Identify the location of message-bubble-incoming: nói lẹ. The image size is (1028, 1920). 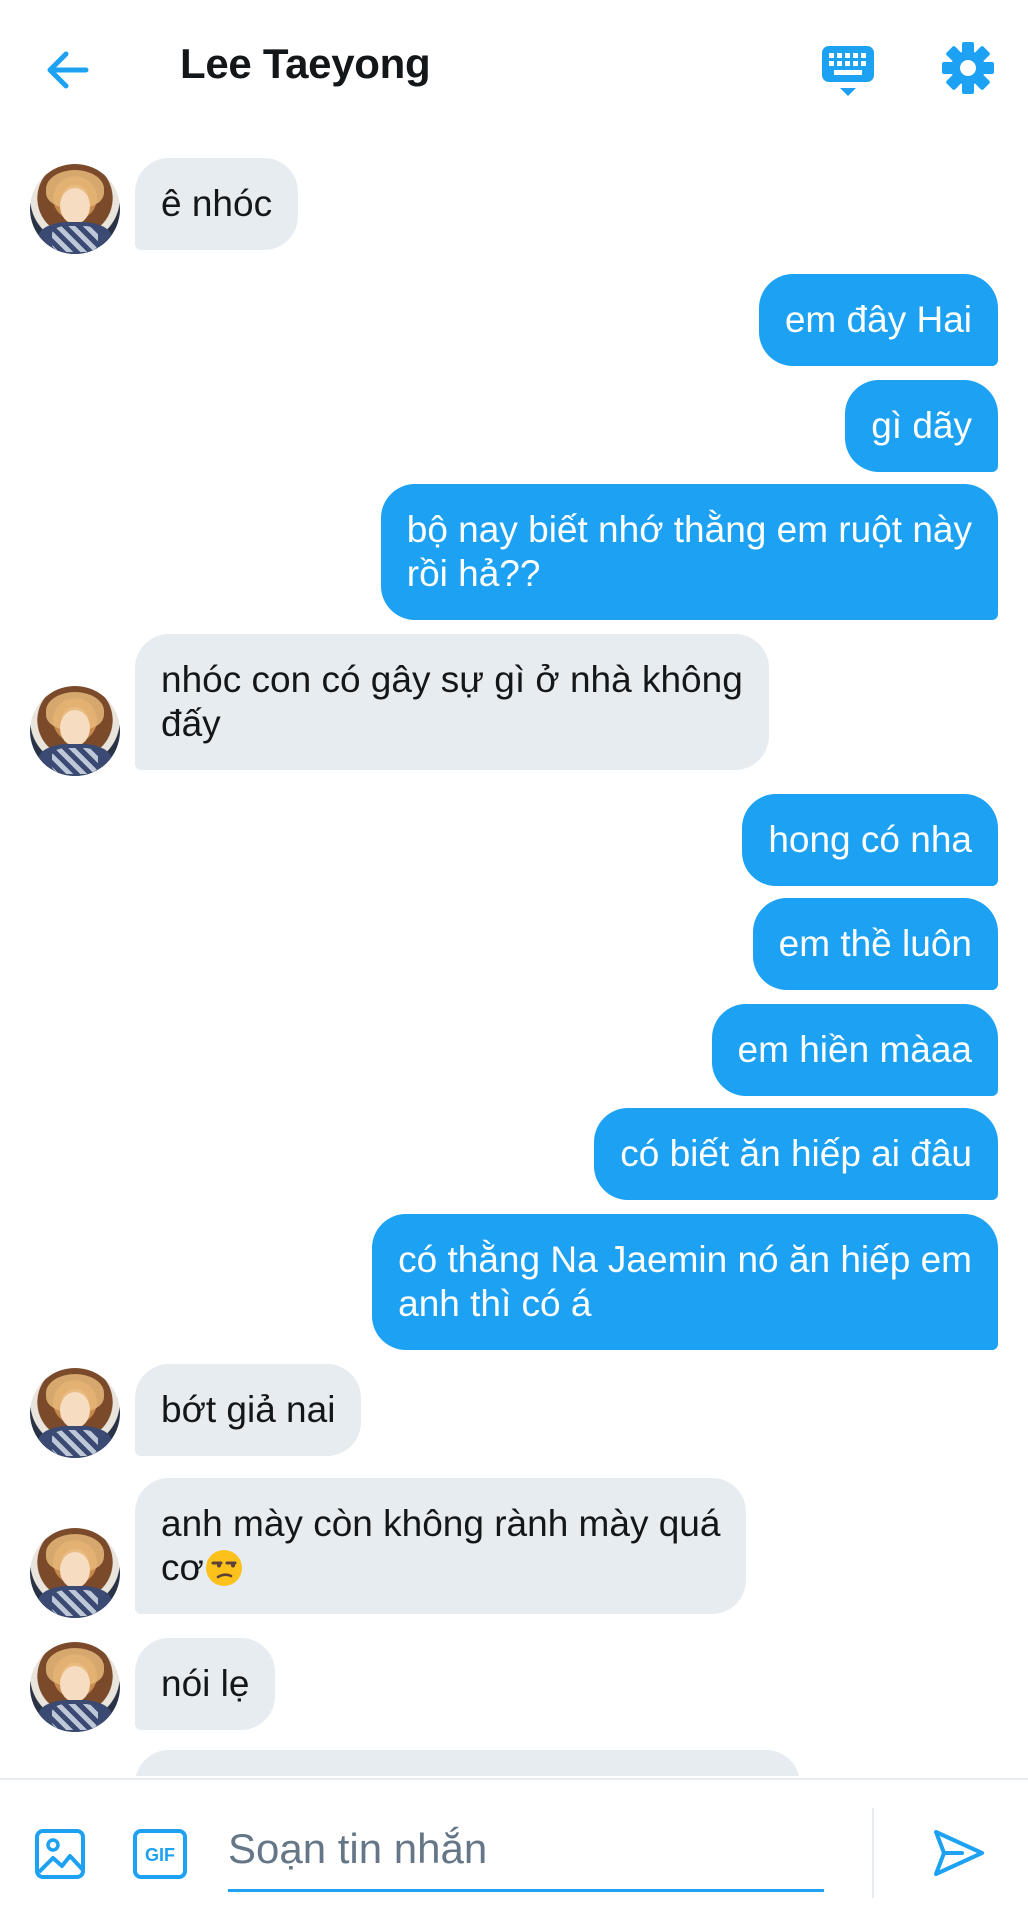
(205, 1684).